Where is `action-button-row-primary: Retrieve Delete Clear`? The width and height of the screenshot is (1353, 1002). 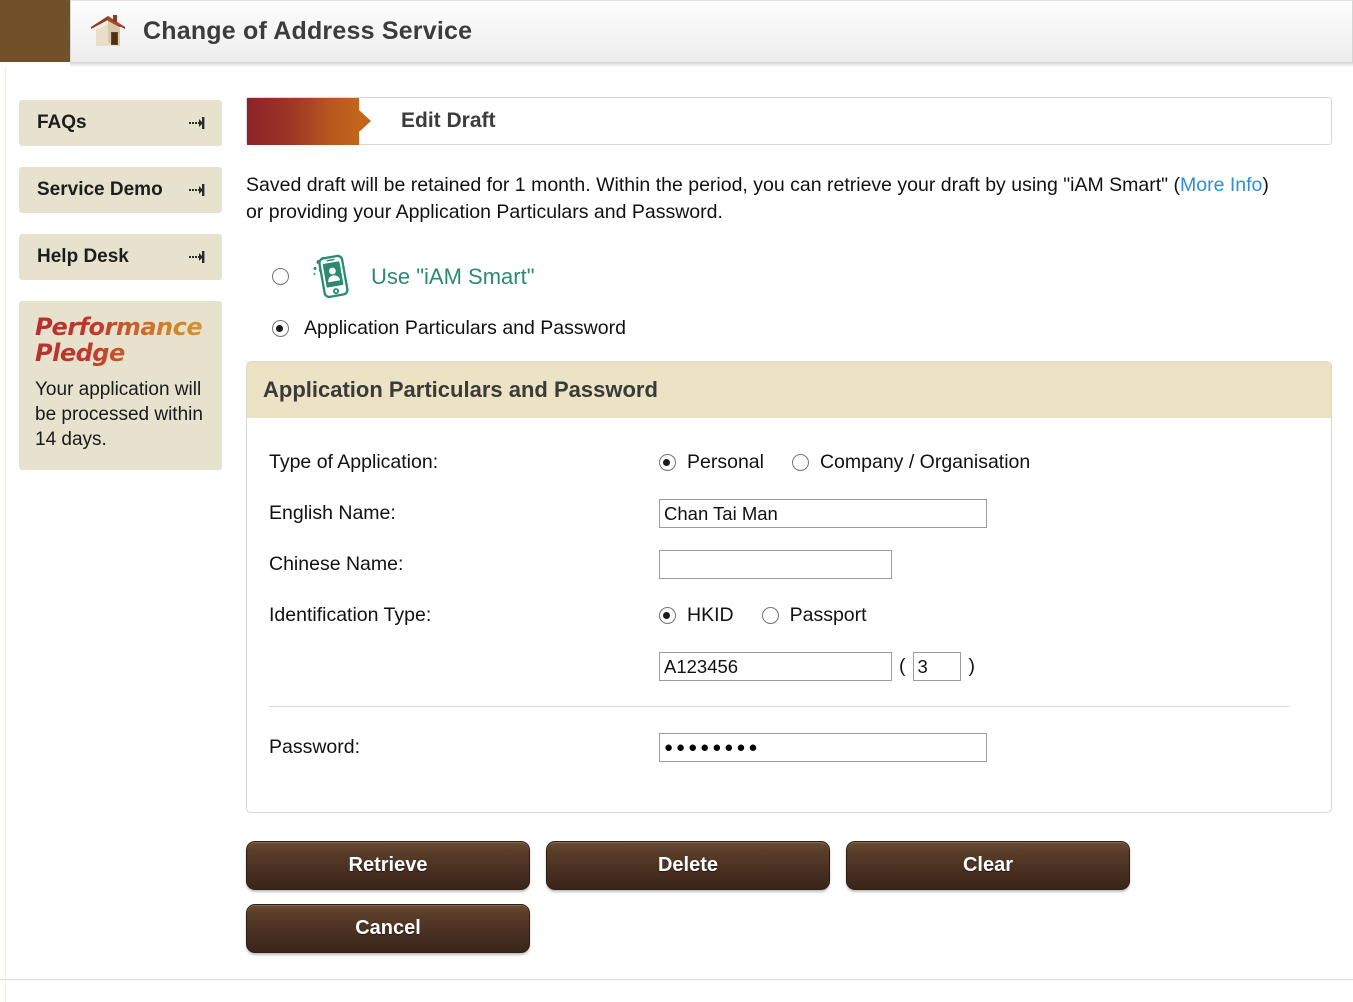
action-button-row-primary: Retrieve Delete Clear is located at coordinates (789, 865).